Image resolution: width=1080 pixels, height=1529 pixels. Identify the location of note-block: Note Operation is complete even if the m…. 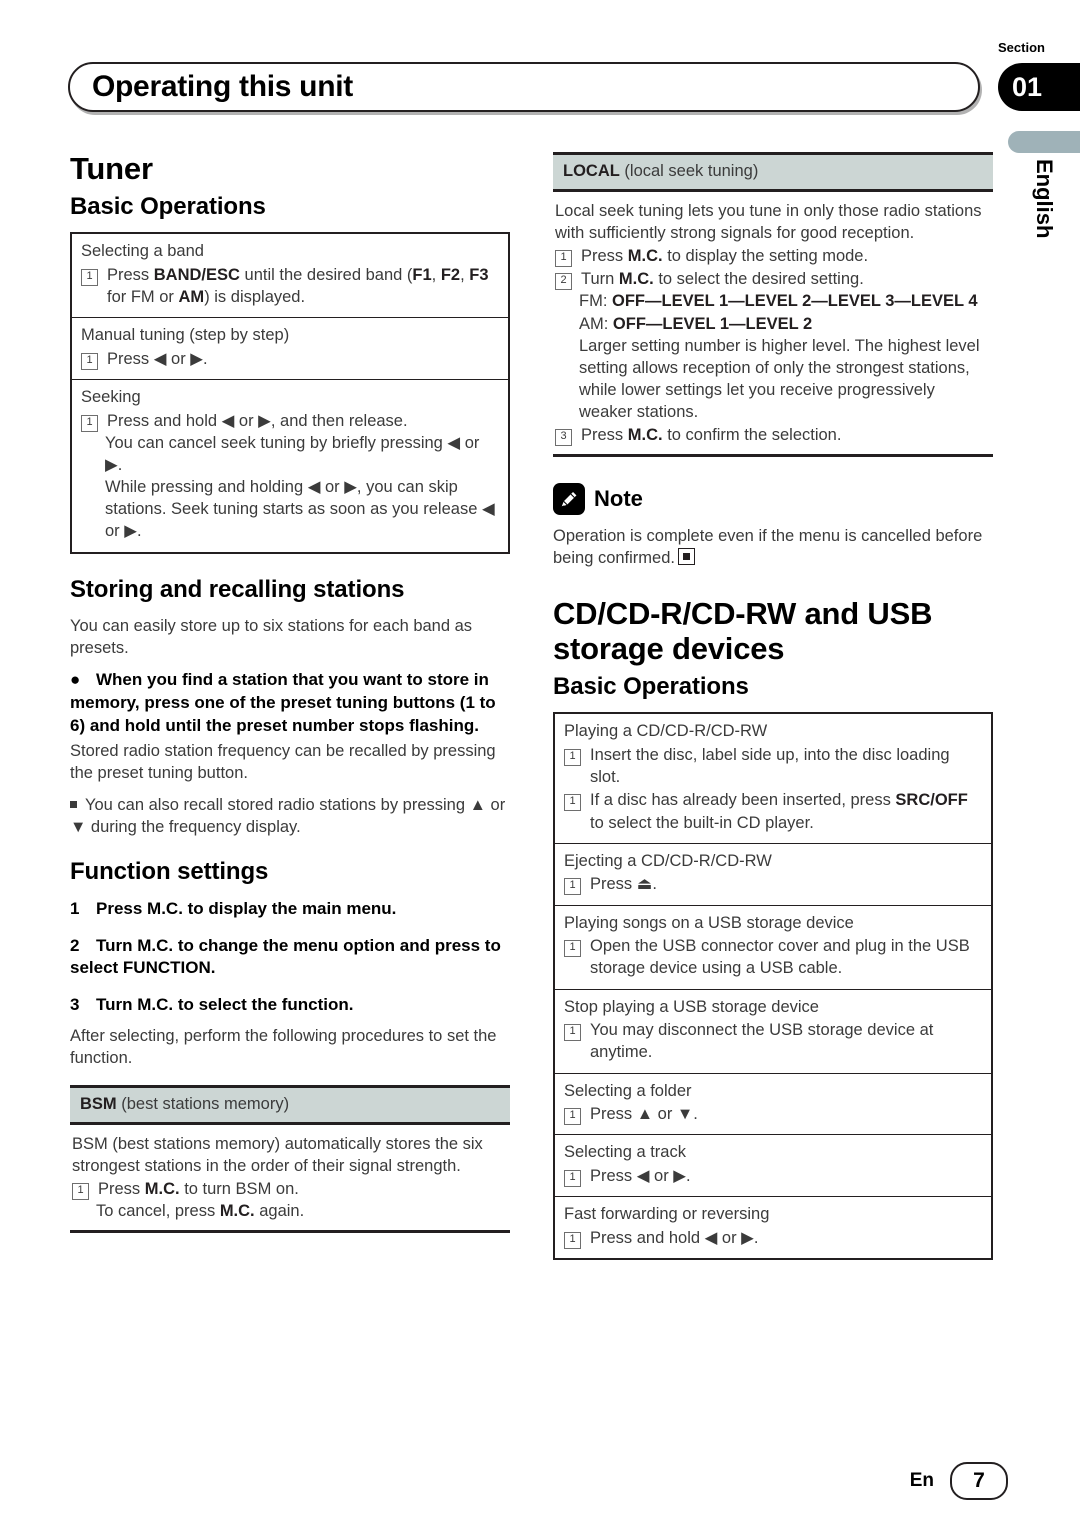
(773, 526).